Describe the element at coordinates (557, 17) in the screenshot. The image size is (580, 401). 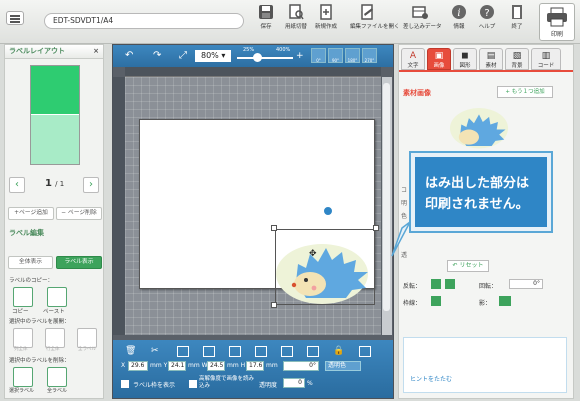
I see `printer-icon` at that location.